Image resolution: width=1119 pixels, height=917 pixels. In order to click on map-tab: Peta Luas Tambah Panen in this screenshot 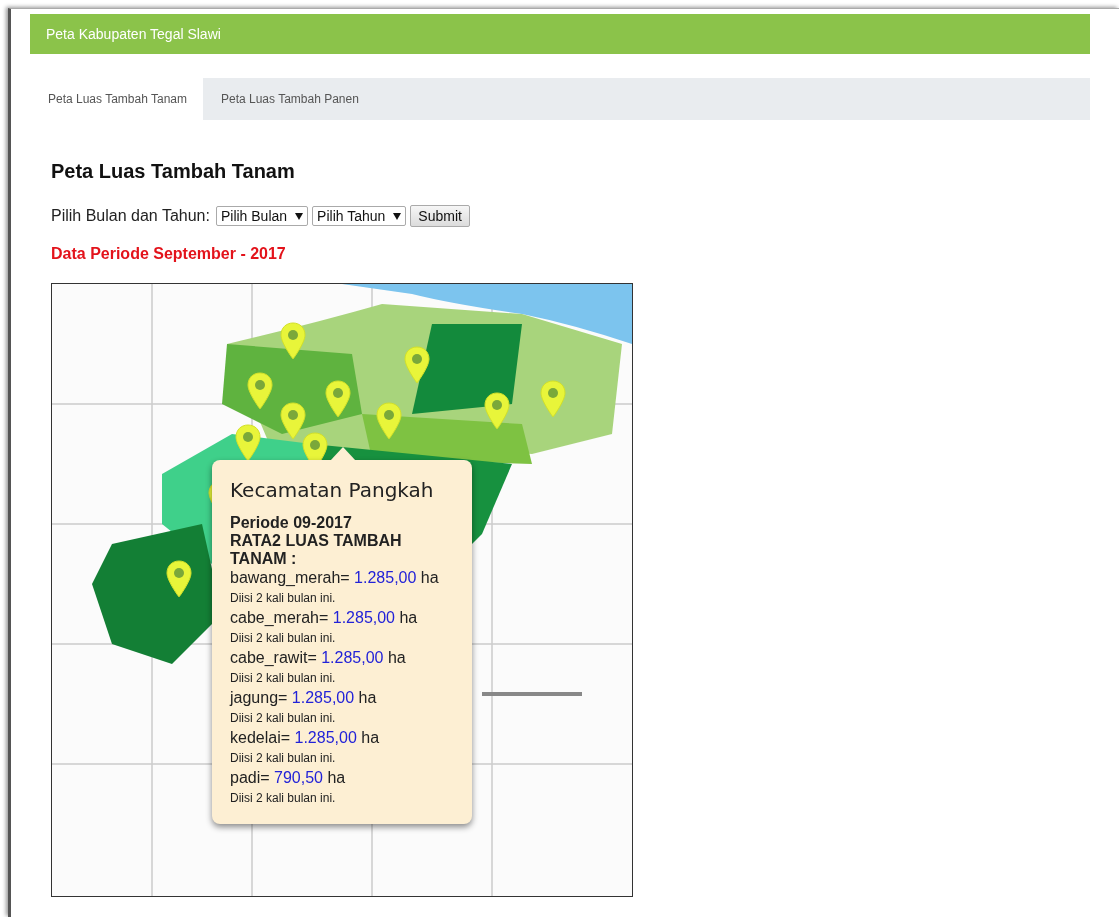, I will do `click(289, 99)`.